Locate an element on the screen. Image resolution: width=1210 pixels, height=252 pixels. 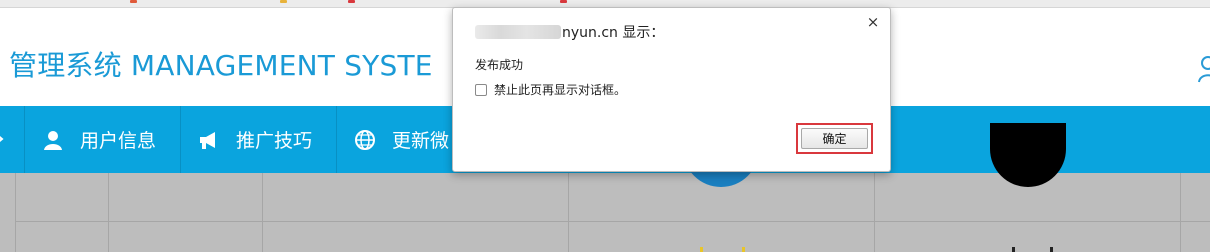
nav-item-label: 更新微 is located at coordinates (421, 141).